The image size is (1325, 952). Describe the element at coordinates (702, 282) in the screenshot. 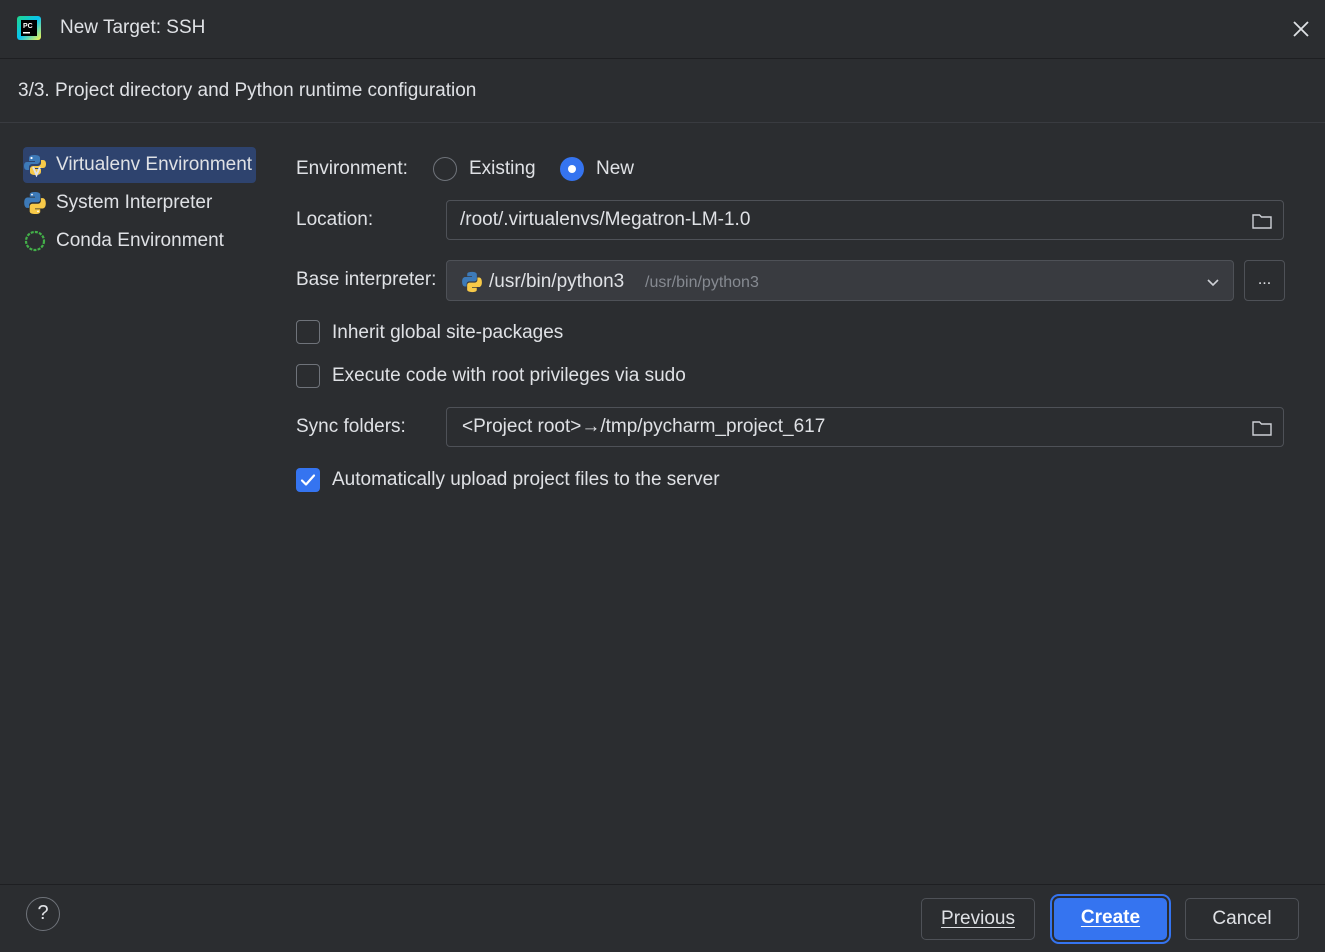

I see `base-interpreter-hint: /usr/bin/python3` at that location.